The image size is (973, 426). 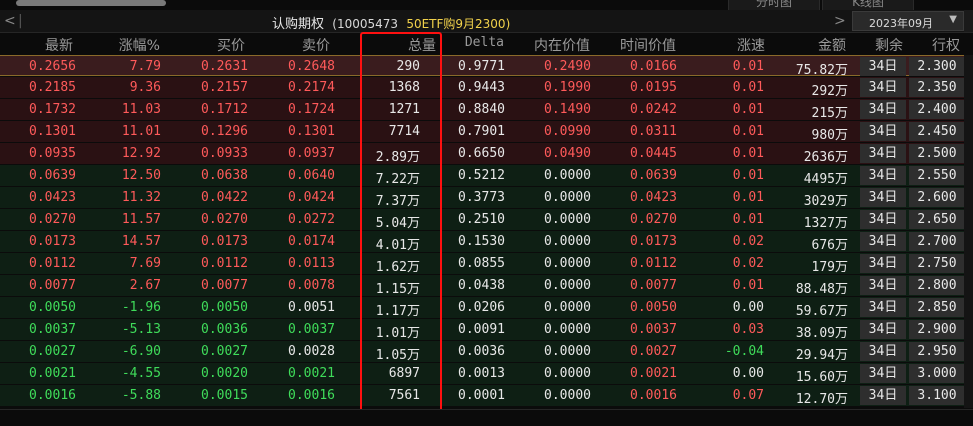 I want to click on cell-delta: 0.2510, so click(x=481, y=219).